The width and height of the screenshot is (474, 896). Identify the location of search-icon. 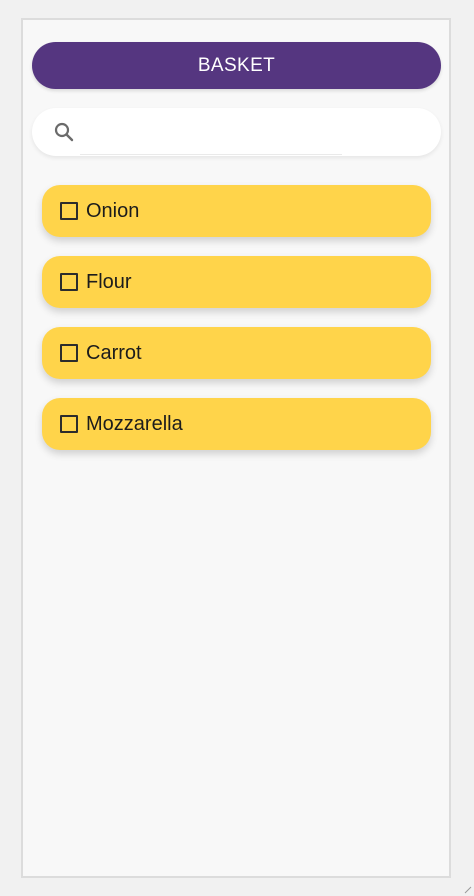
(64, 132).